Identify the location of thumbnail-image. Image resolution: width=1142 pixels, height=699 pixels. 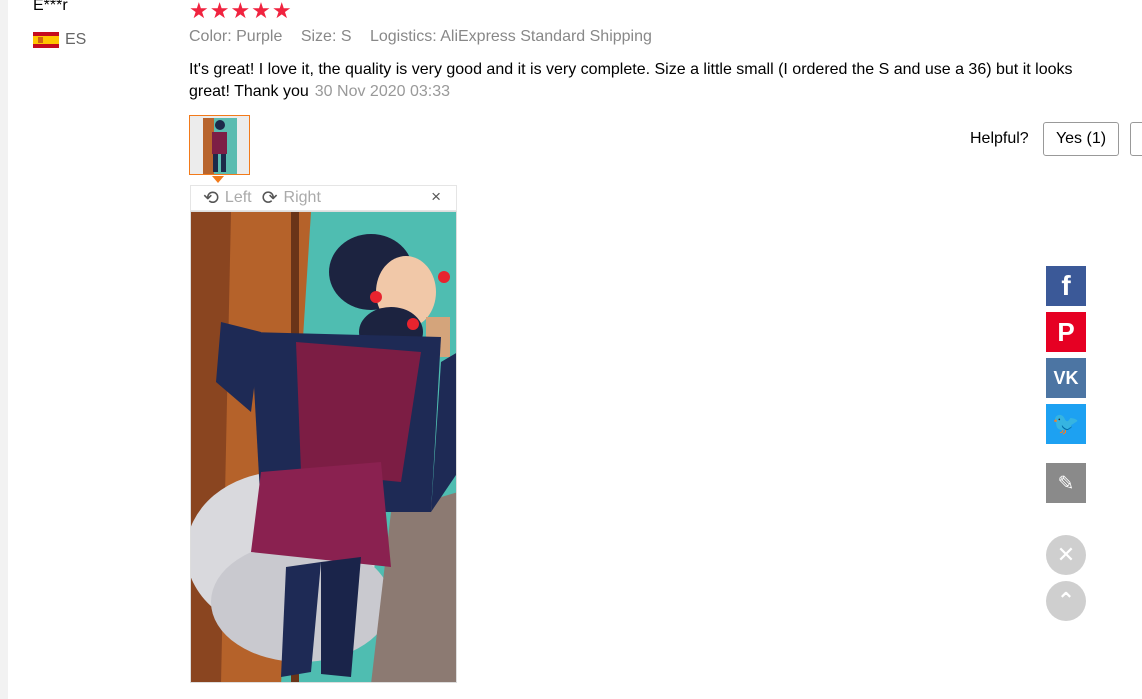
(219, 145).